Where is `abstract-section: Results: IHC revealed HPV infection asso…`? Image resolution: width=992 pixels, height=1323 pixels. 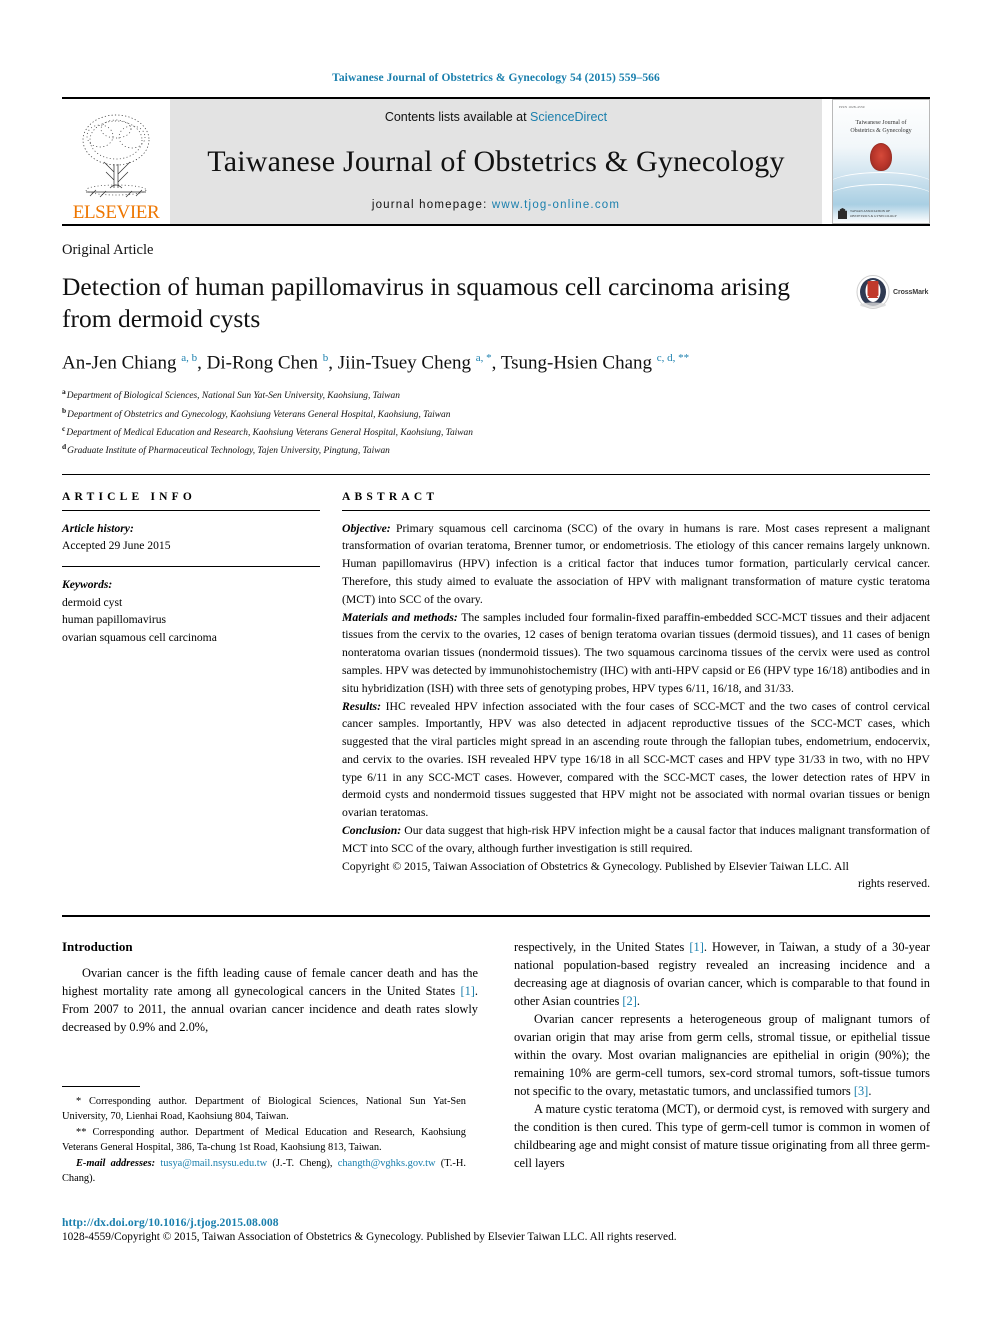
abstract-section: Results: IHC revealed HPV infection asso… is located at coordinates (636, 760).